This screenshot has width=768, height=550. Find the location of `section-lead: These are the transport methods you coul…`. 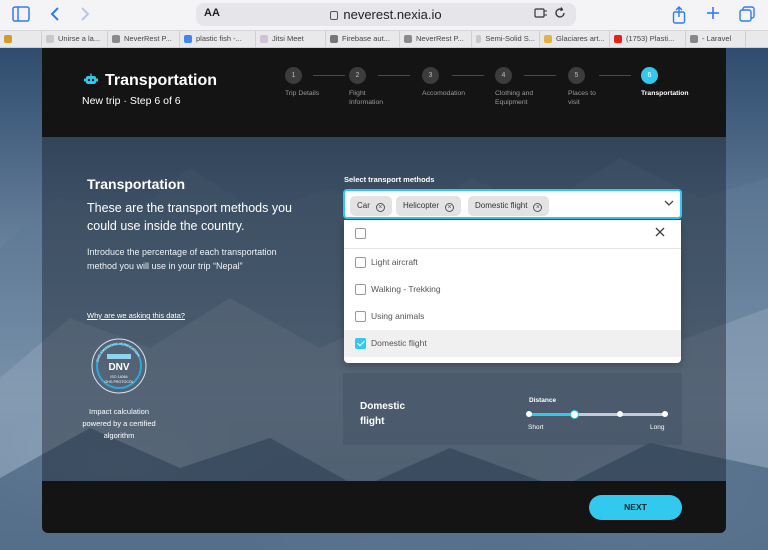

section-lead: These are the transport methods you coul… is located at coordinates (189, 217).